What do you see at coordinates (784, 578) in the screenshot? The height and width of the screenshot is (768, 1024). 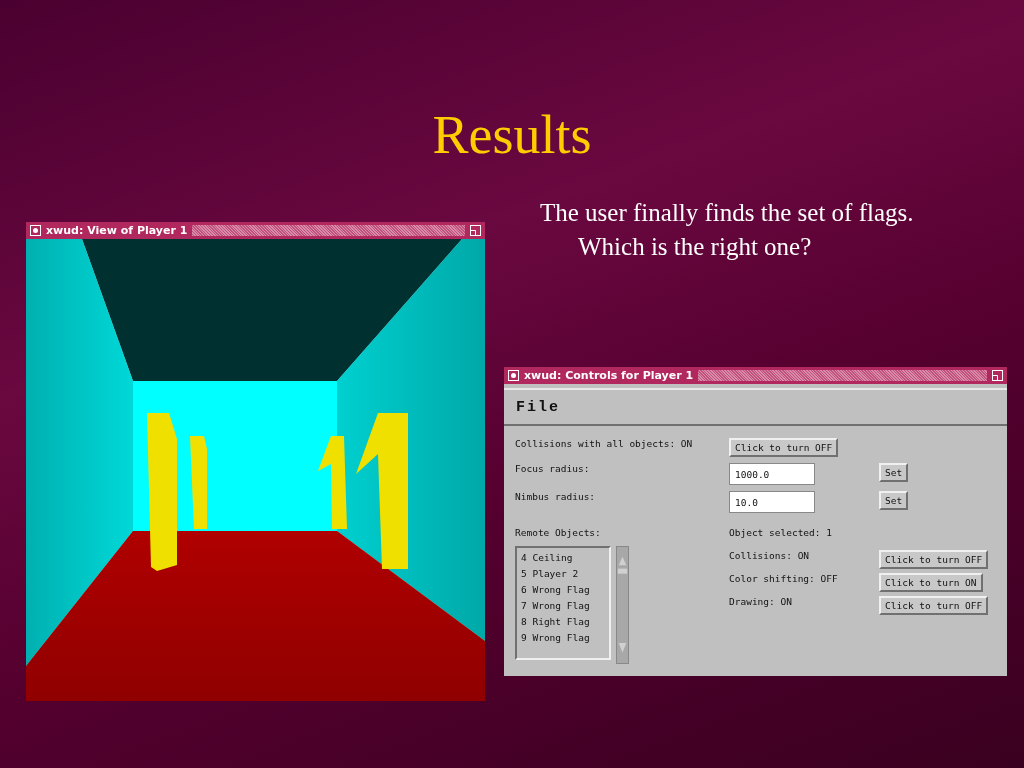 I see `setting-label: Color shifting: OFF` at bounding box center [784, 578].